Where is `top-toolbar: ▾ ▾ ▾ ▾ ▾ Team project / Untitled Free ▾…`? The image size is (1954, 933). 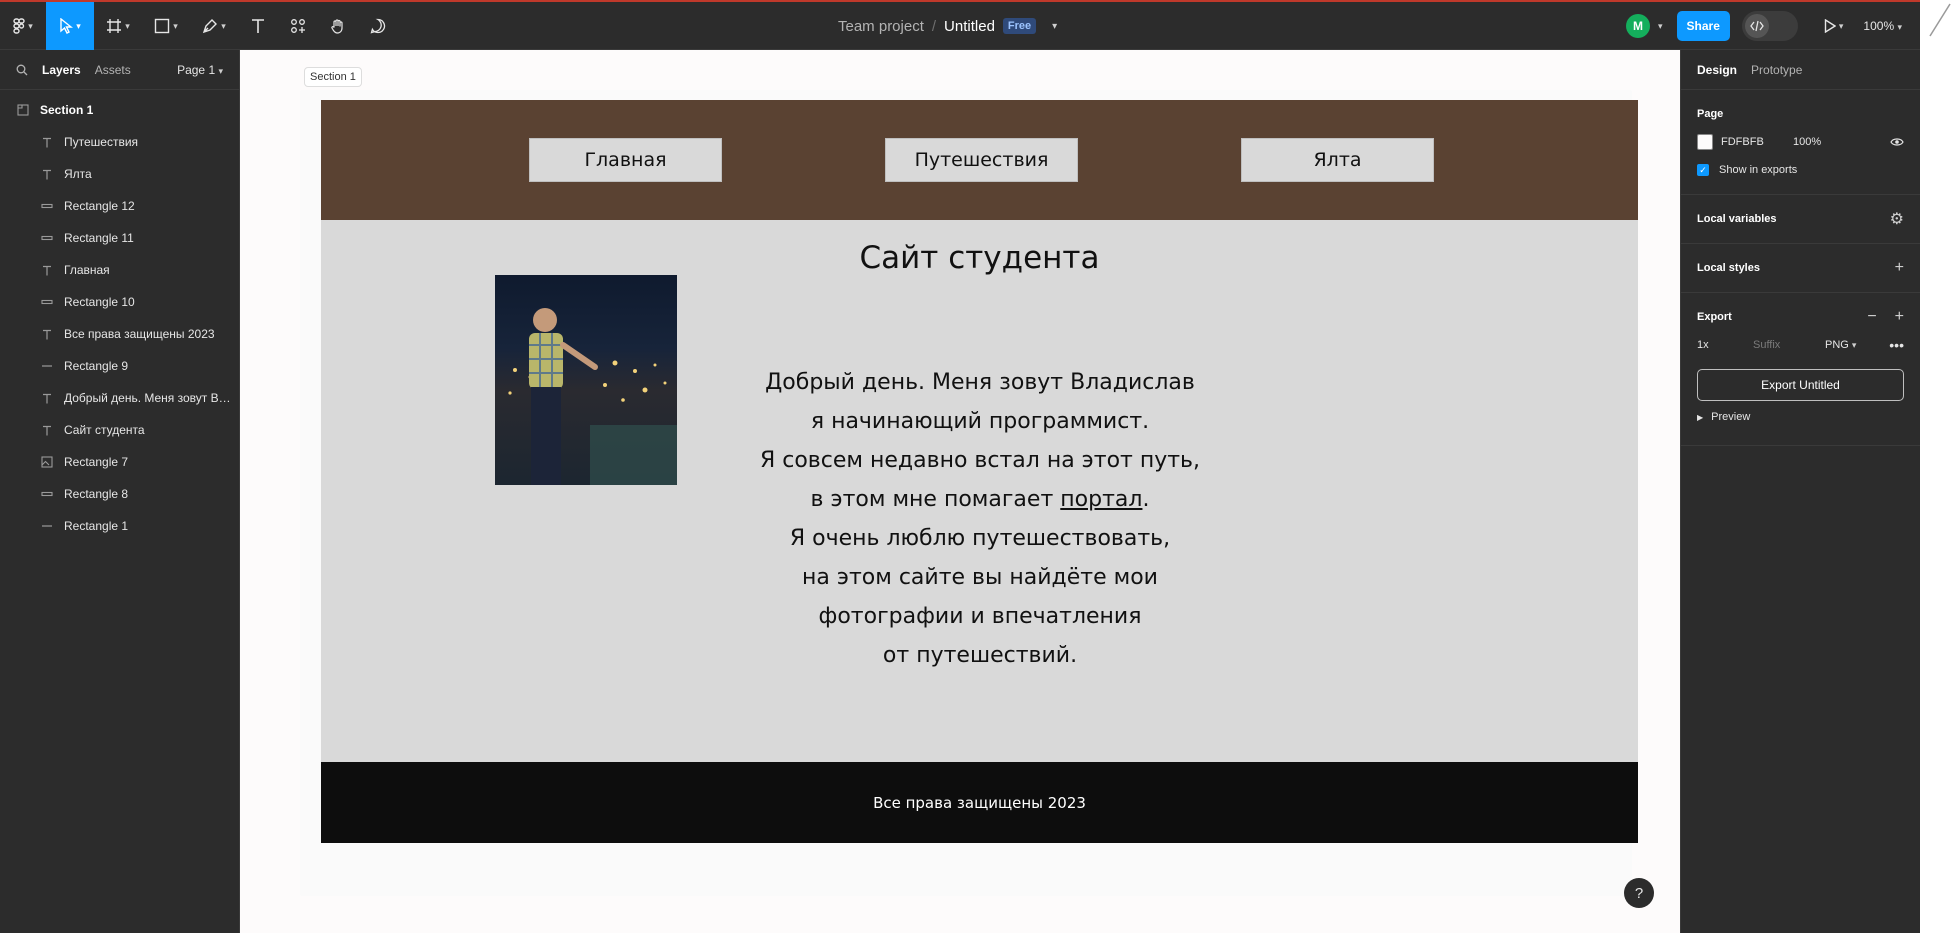 top-toolbar: ▾ ▾ ▾ ▾ ▾ Team project / Untitled Free ▾… is located at coordinates (960, 25).